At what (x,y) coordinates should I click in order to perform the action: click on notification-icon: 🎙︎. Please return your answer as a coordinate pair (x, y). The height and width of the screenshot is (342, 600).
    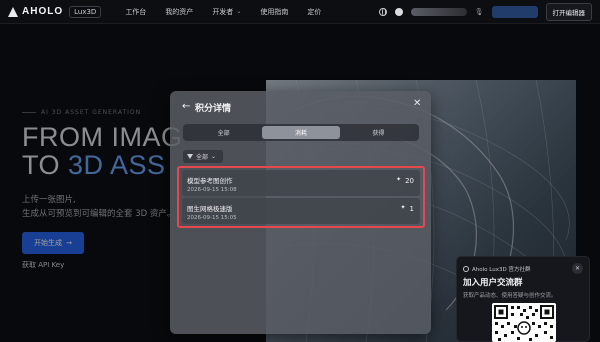
    Looking at the image, I should click on (479, 12).